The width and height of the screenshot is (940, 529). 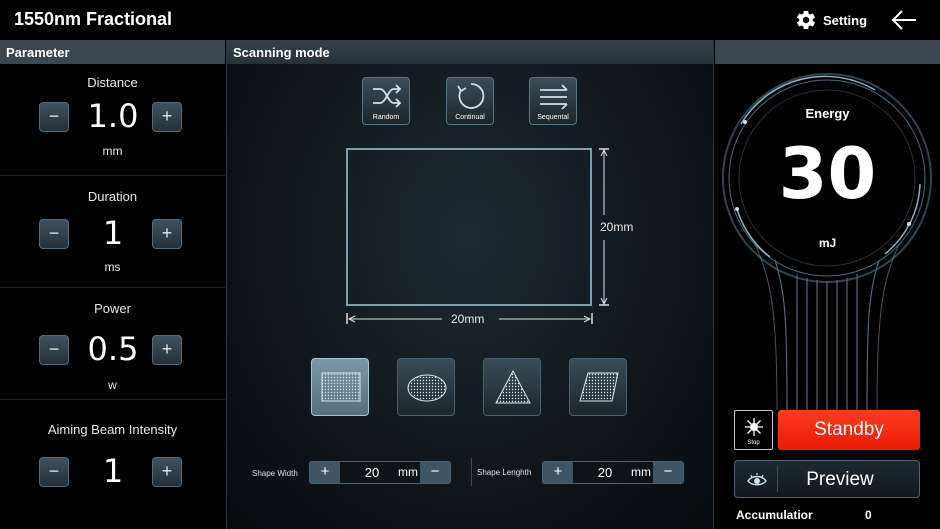 What do you see at coordinates (617, 227) in the screenshot?
I see `dimension-vertical-label: 20mm` at bounding box center [617, 227].